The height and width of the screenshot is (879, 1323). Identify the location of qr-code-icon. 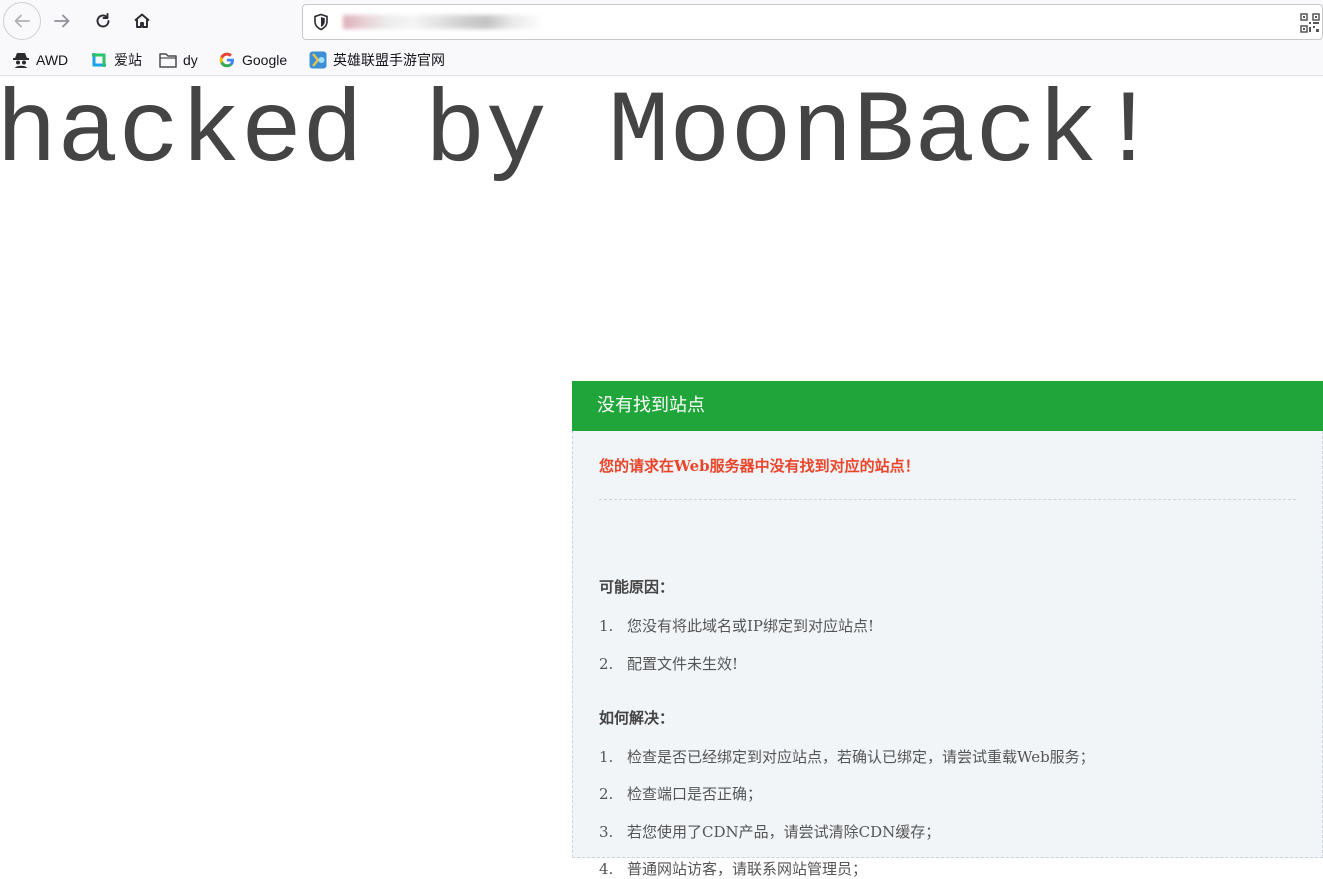
(1310, 25).